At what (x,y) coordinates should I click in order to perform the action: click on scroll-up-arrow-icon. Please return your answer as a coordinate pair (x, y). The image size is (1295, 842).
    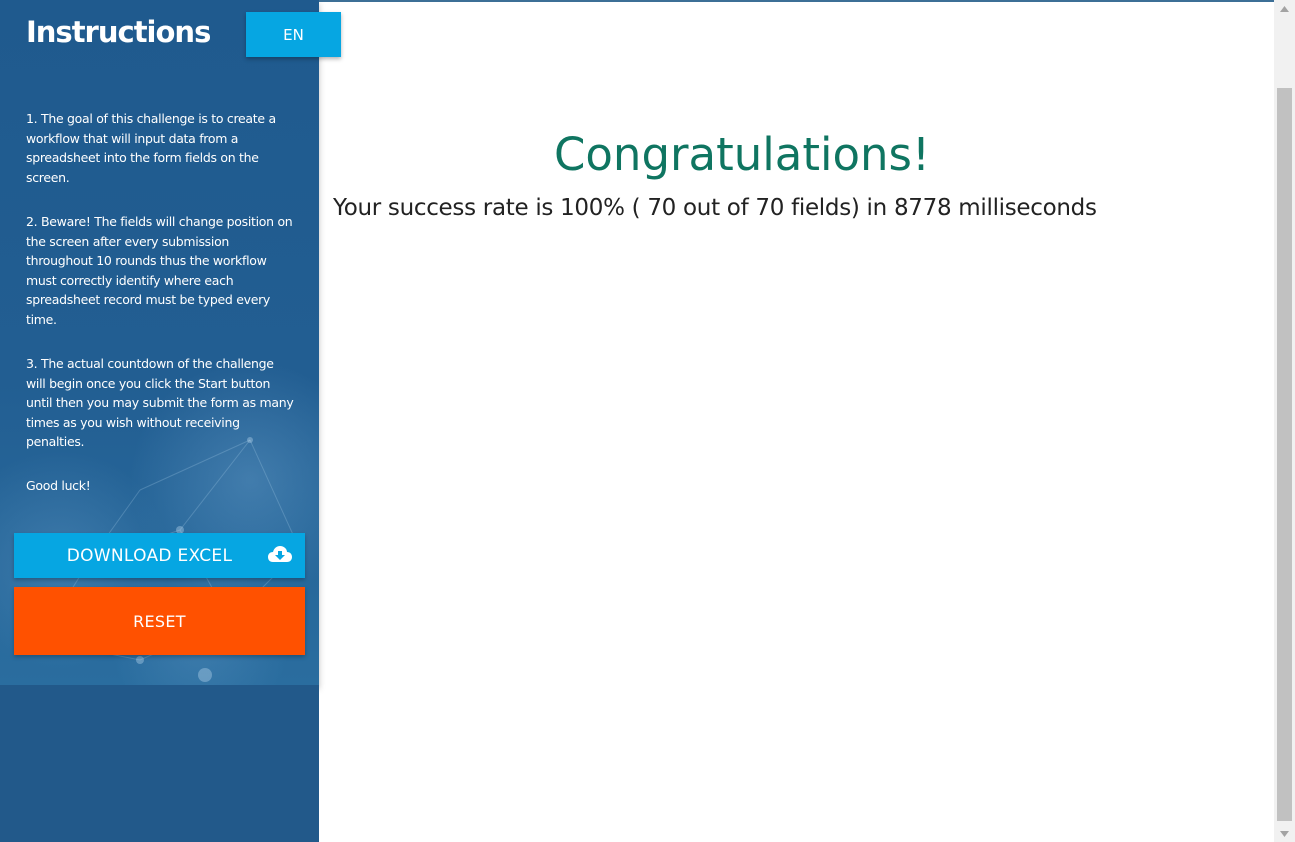
    Looking at the image, I should click on (1284, 8).